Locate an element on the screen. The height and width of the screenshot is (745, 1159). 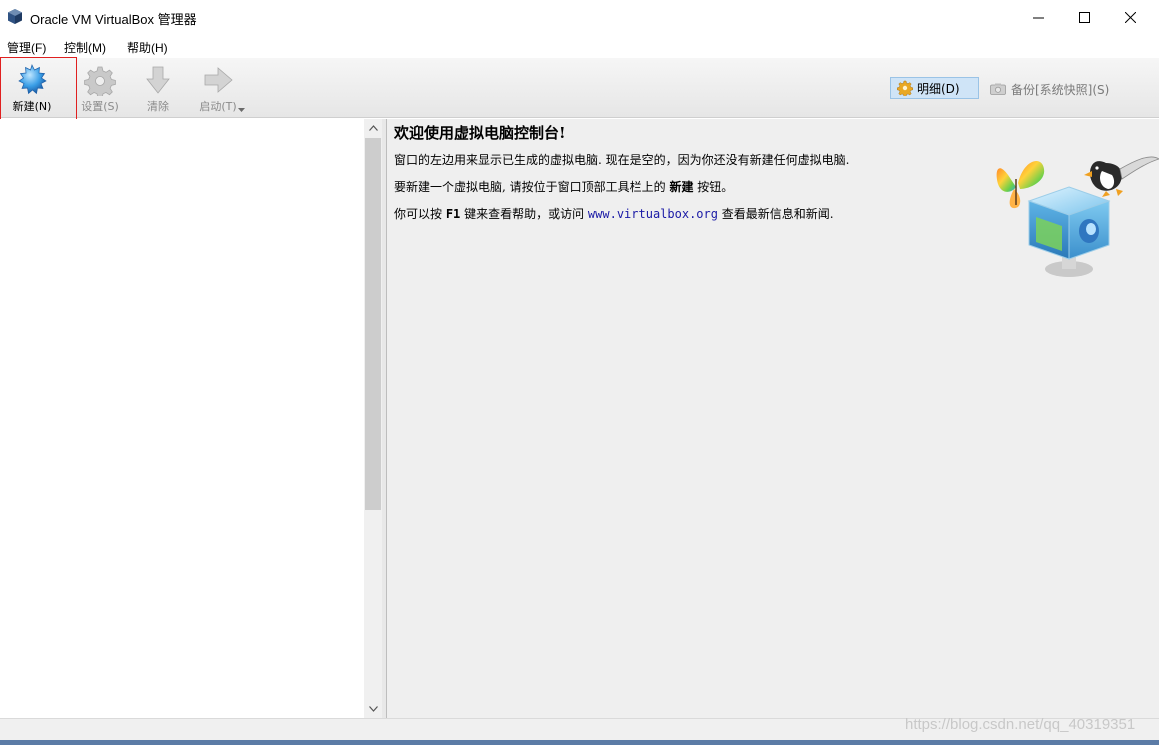
scroll-down-button is located at coordinates (373, 709).